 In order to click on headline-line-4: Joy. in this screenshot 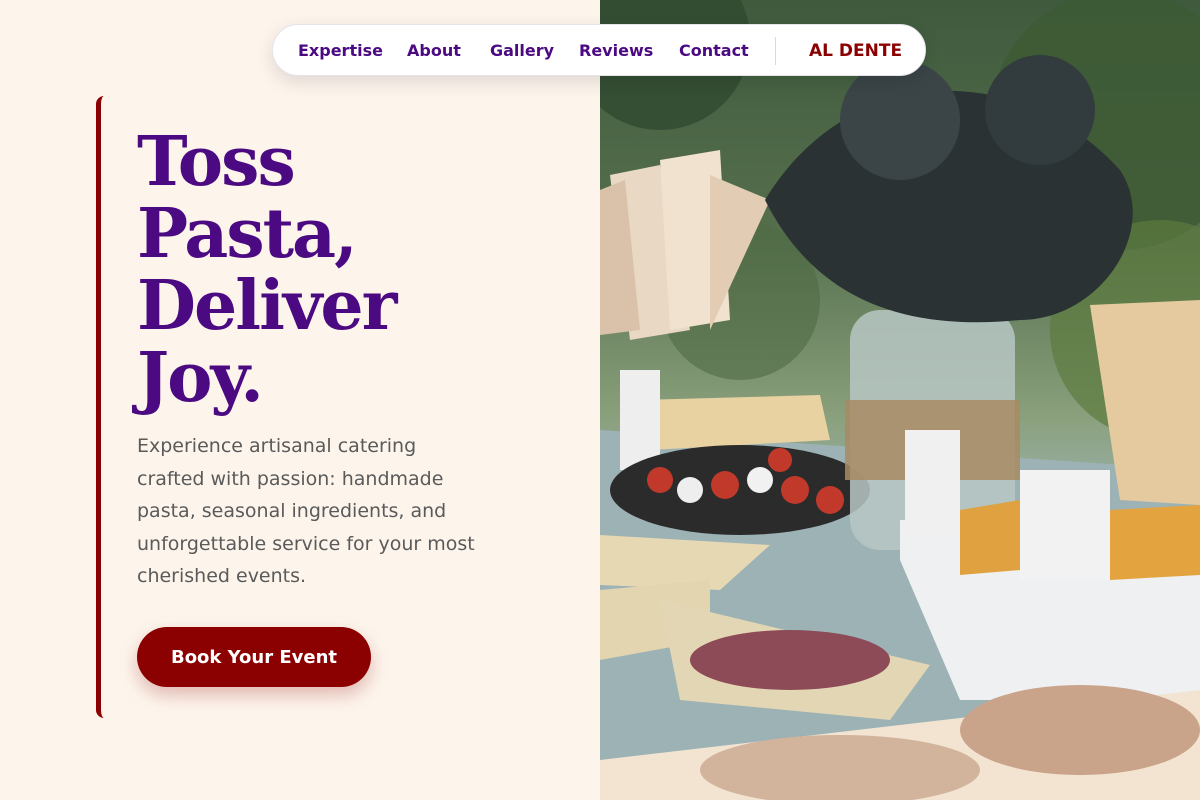, I will do `click(200, 378)`.